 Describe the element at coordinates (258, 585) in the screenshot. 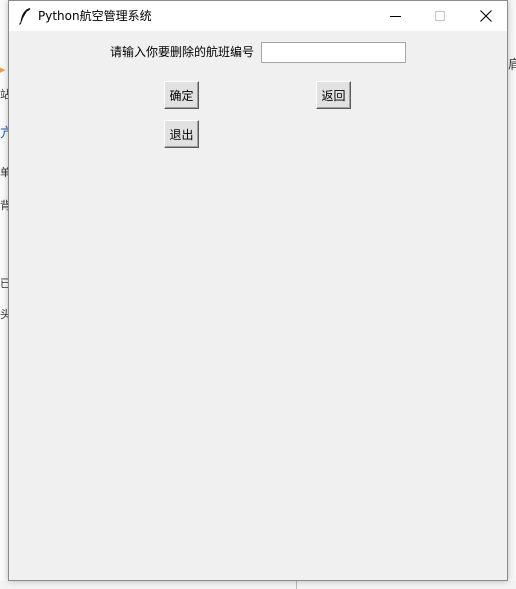

I see `background-app-bottom-edge` at that location.